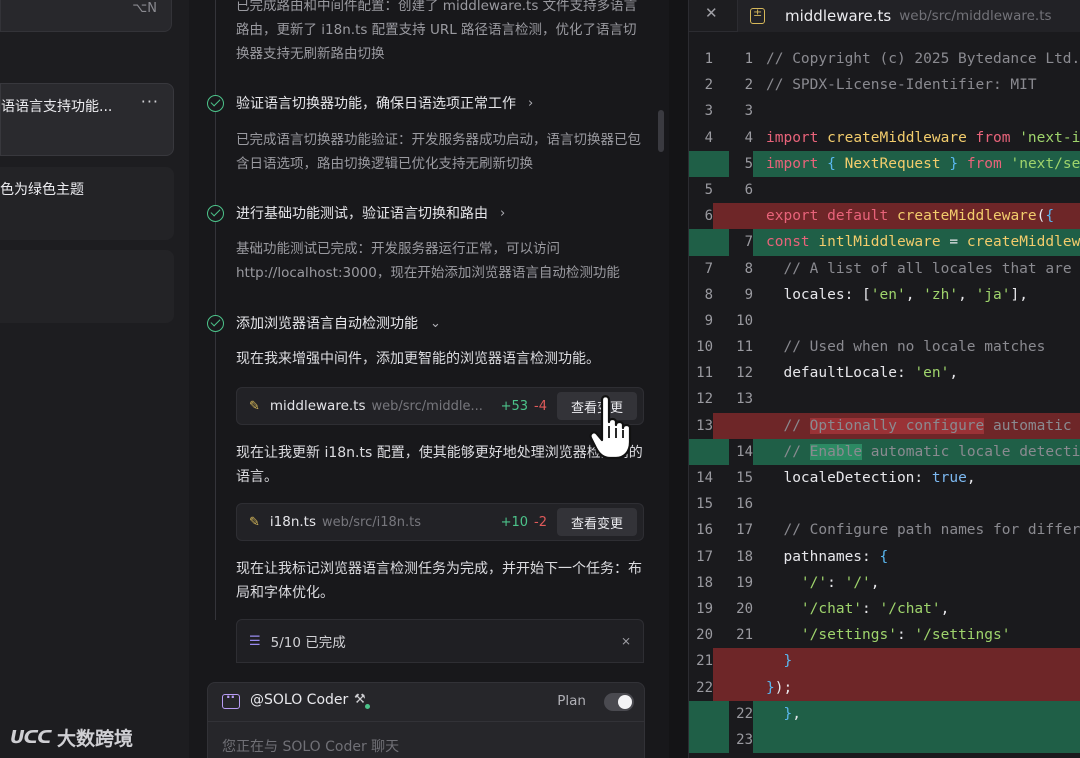 Image resolution: width=1080 pixels, height=758 pixels. Describe the element at coordinates (327, 324) in the screenshot. I see `step-label: 添加浏览器语言自动检测功能` at that location.